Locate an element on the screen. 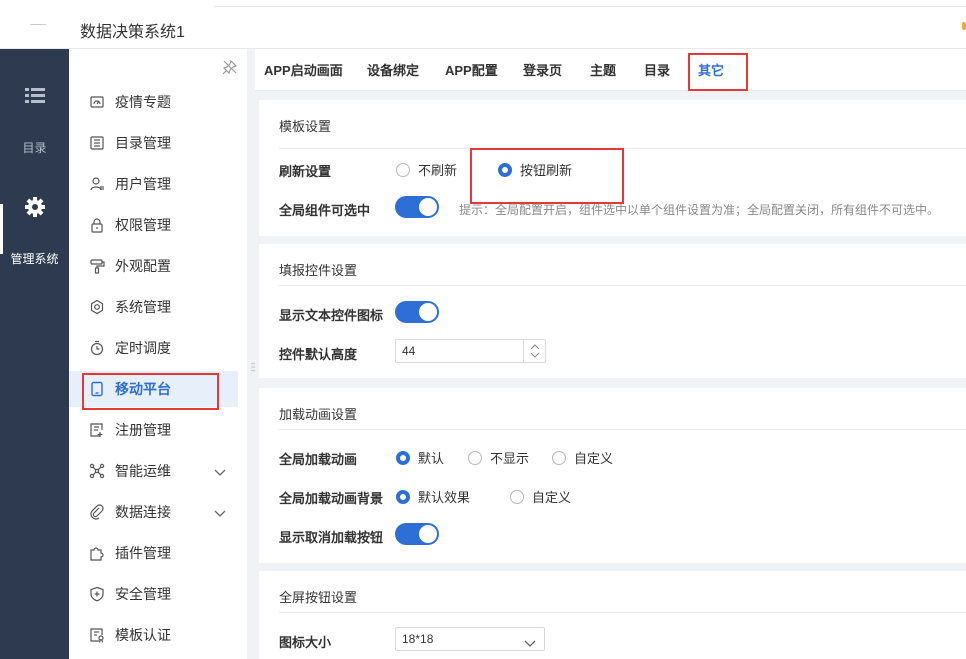 Image resolution: width=966 pixels, height=659 pixels. menu-item-datalink: 数据连接 is located at coordinates (153, 512).